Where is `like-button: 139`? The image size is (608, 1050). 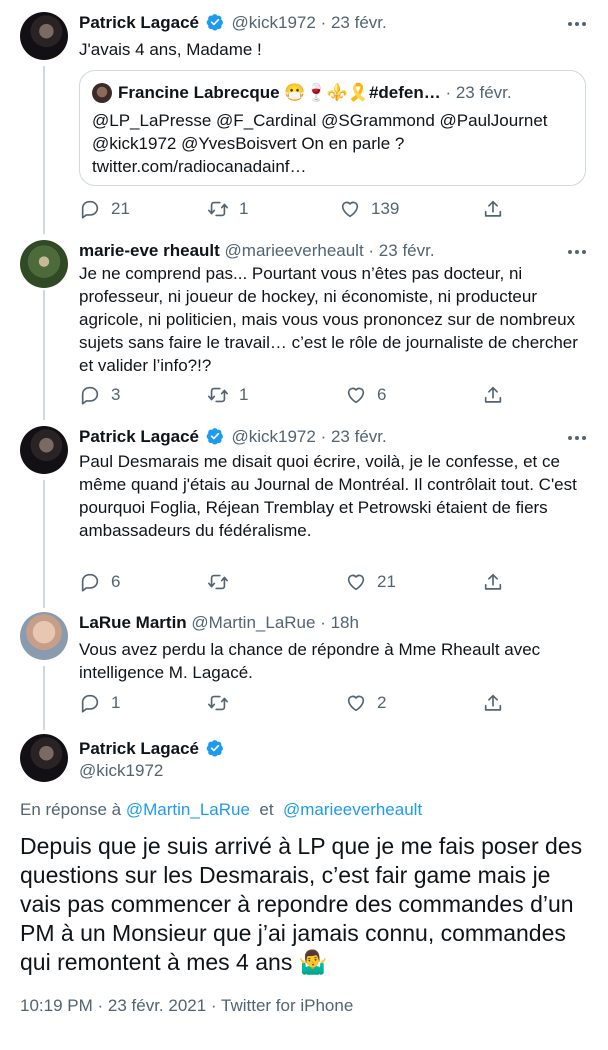 like-button: 139 is located at coordinates (369, 209).